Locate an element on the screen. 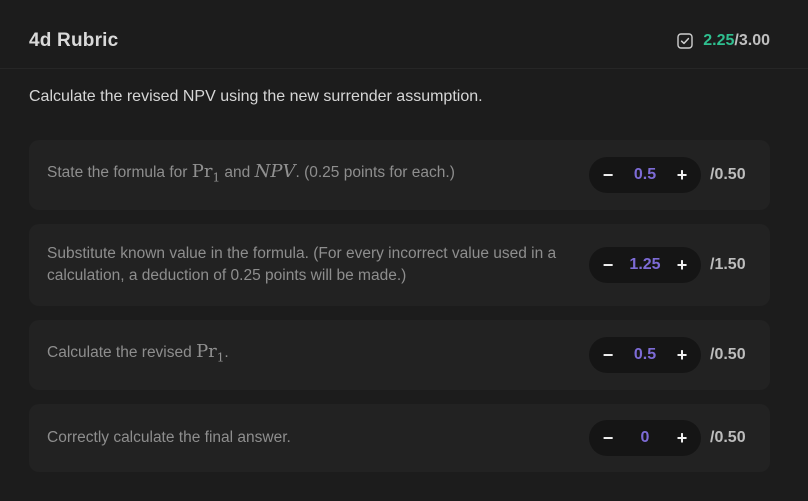 This screenshot has height=501, width=808. score-value: 0 is located at coordinates (645, 438).